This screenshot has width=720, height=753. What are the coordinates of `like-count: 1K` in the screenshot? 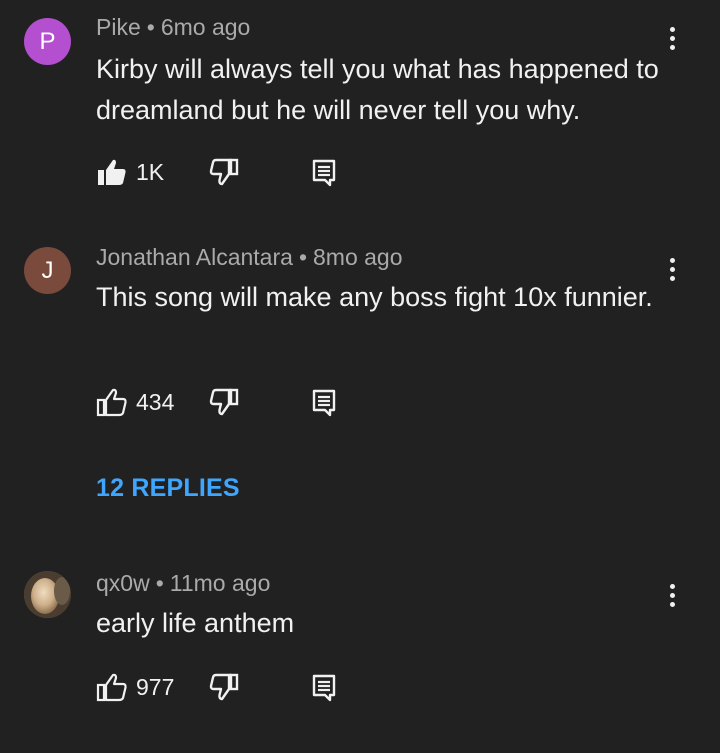 It's located at (150, 172).